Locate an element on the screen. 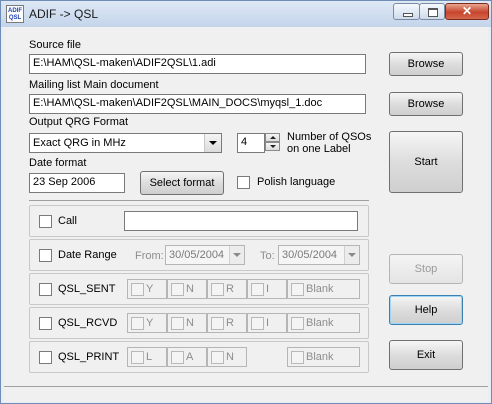  qsl-rcvd-option-n: N is located at coordinates (187, 323).